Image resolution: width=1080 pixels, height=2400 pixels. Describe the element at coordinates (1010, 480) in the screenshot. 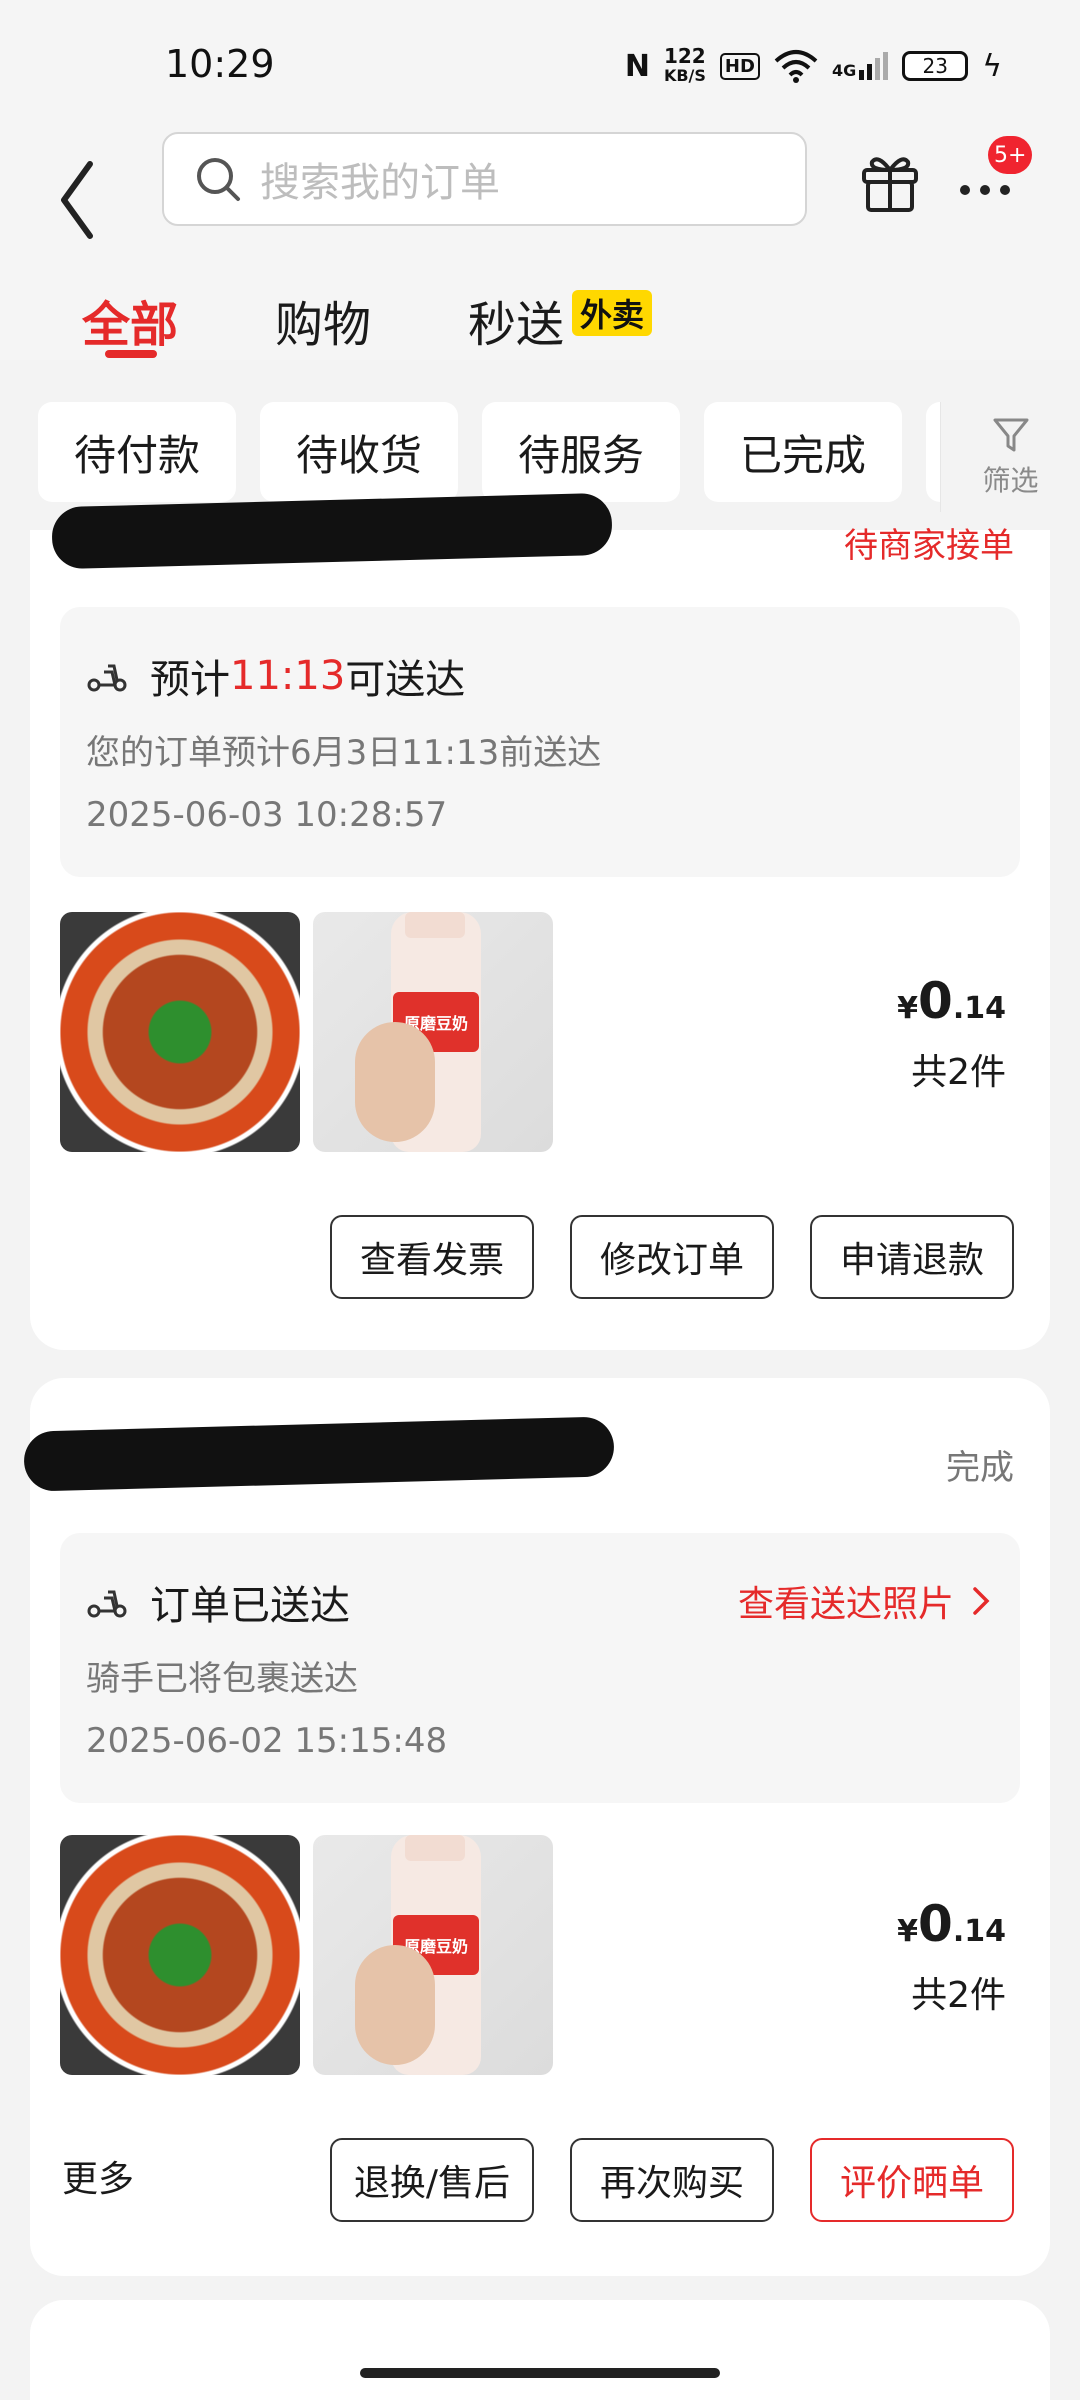

I see `filter-label: 筛选` at that location.